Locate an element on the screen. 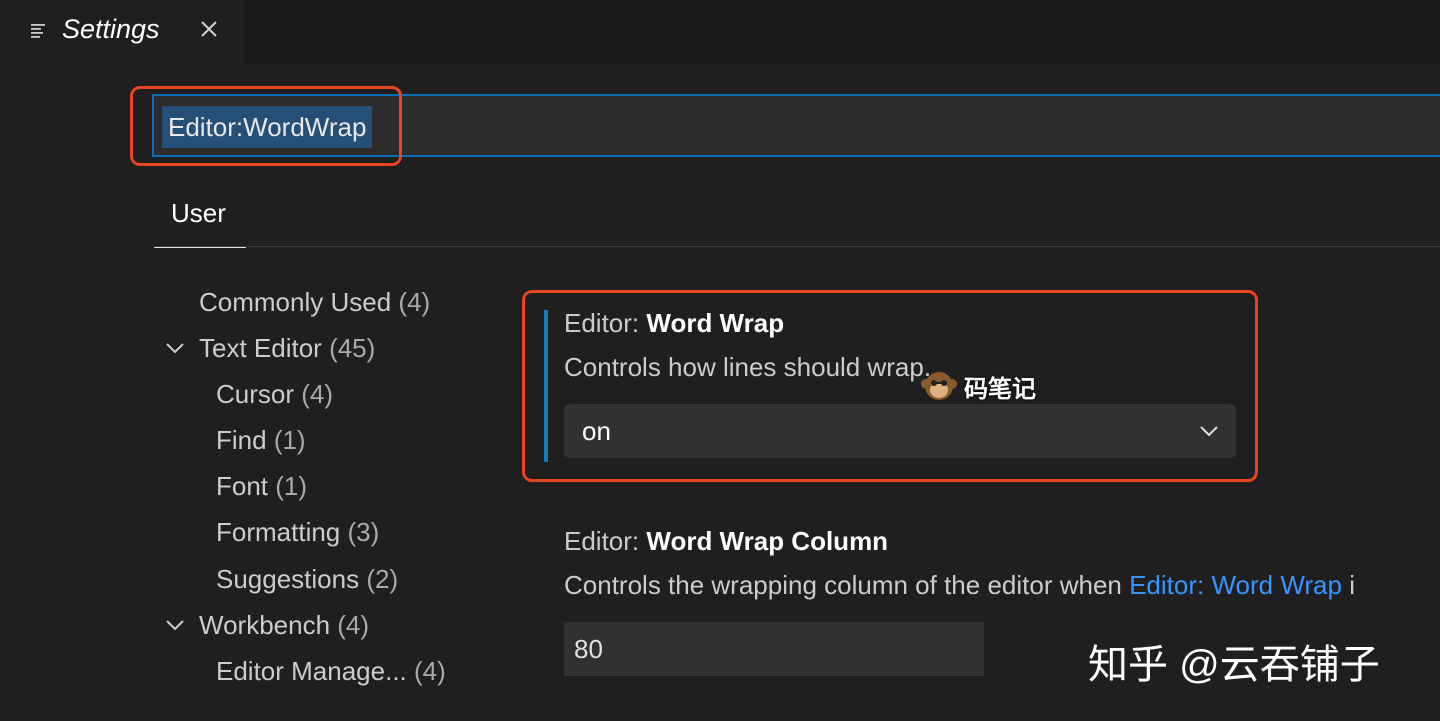  tab-user: User is located at coordinates (200, 222).